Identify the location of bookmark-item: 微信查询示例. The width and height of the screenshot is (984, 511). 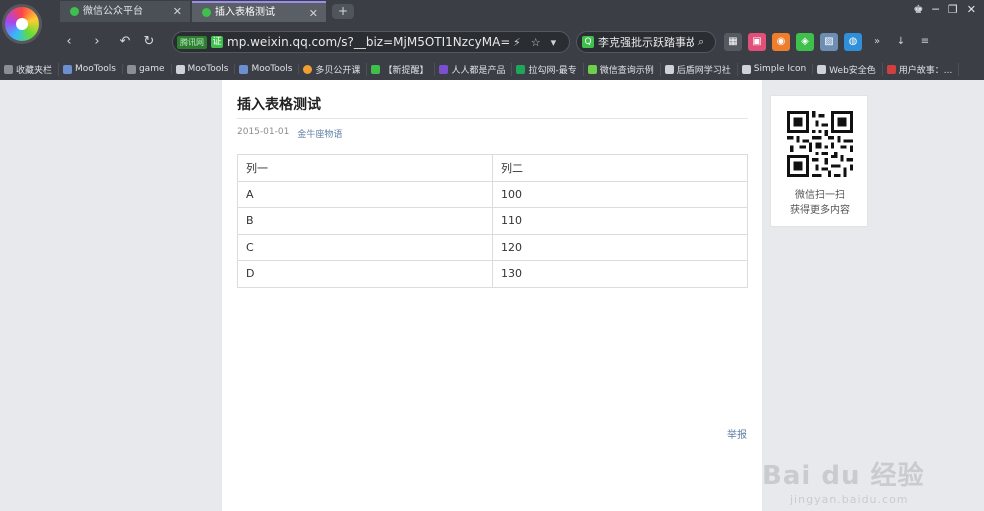
(622, 69).